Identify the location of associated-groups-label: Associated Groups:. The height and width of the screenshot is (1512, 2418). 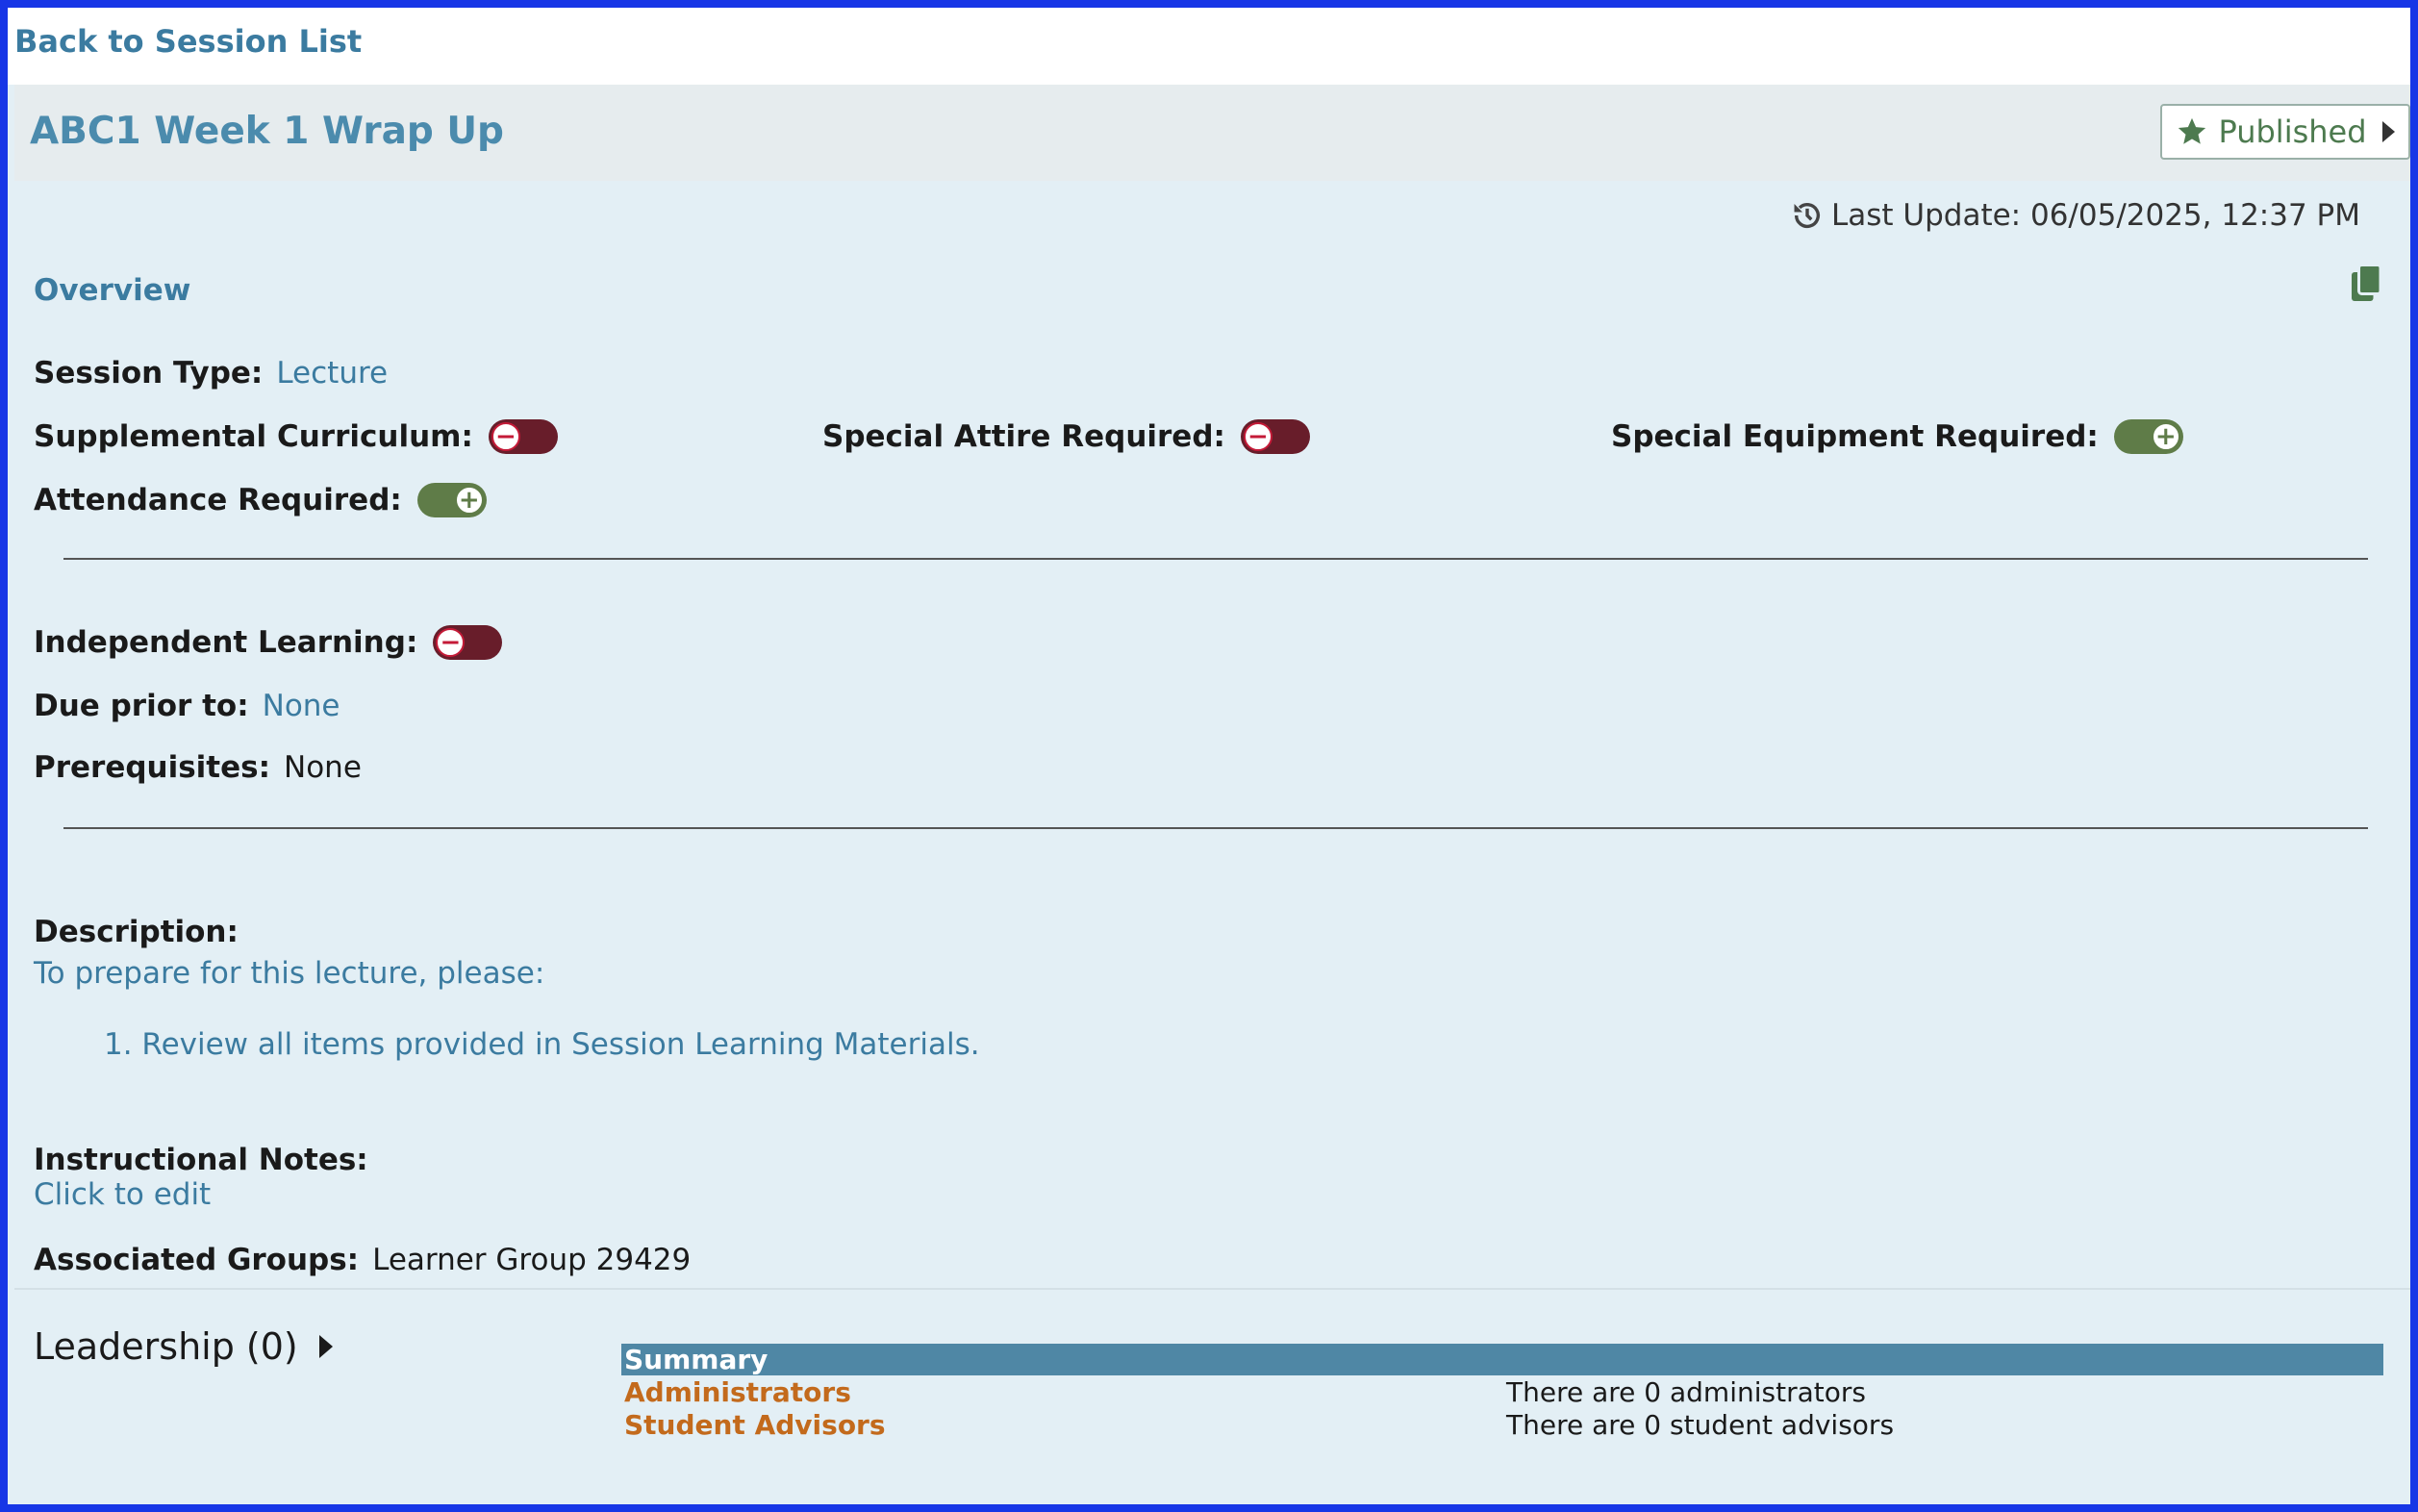
(197, 1260).